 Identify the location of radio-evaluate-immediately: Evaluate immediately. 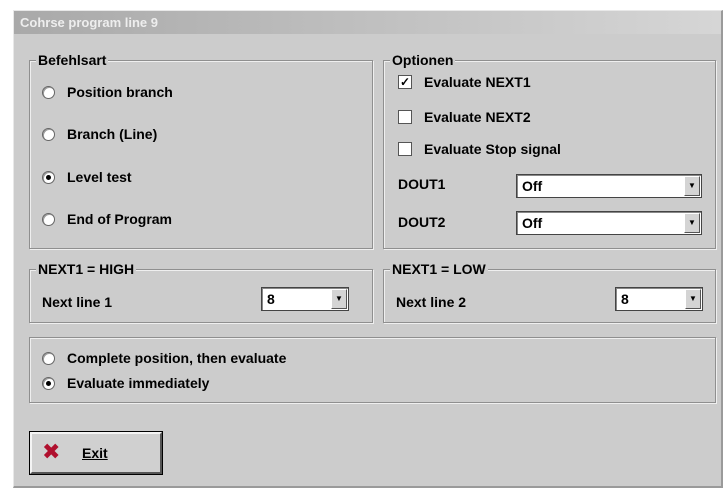
(125, 383).